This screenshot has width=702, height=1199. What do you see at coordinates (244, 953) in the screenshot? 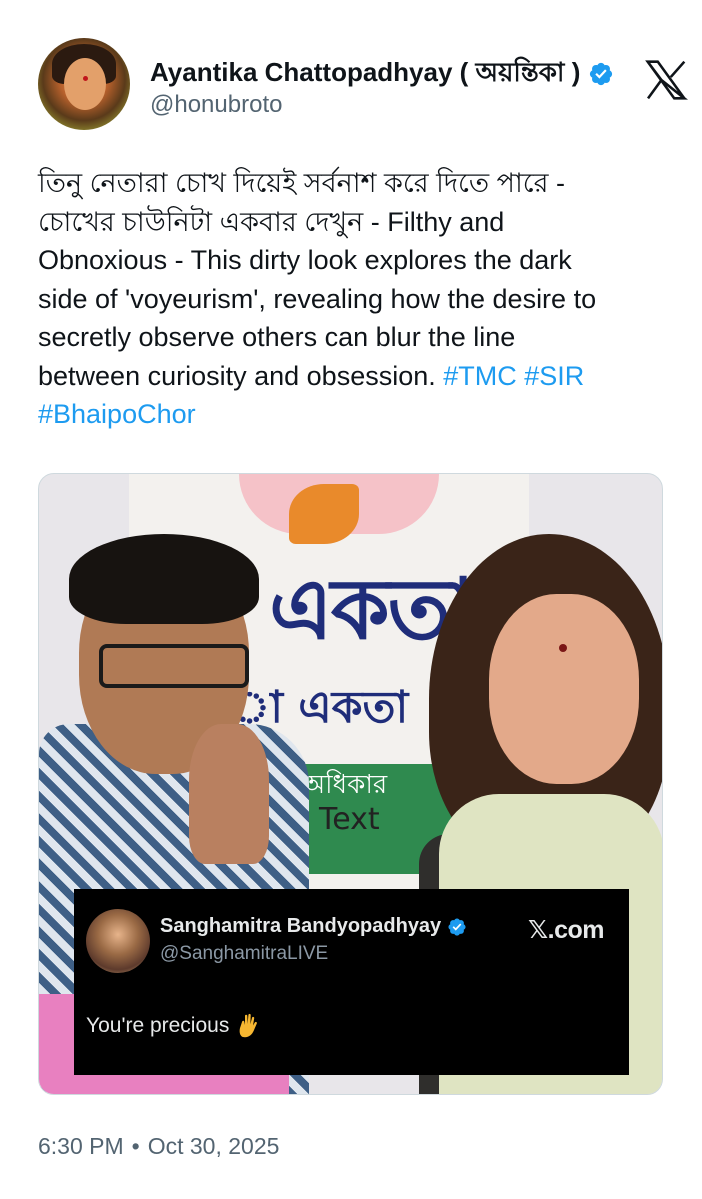
I see `quoted-author-handle: @SanghamitraLIVE` at bounding box center [244, 953].